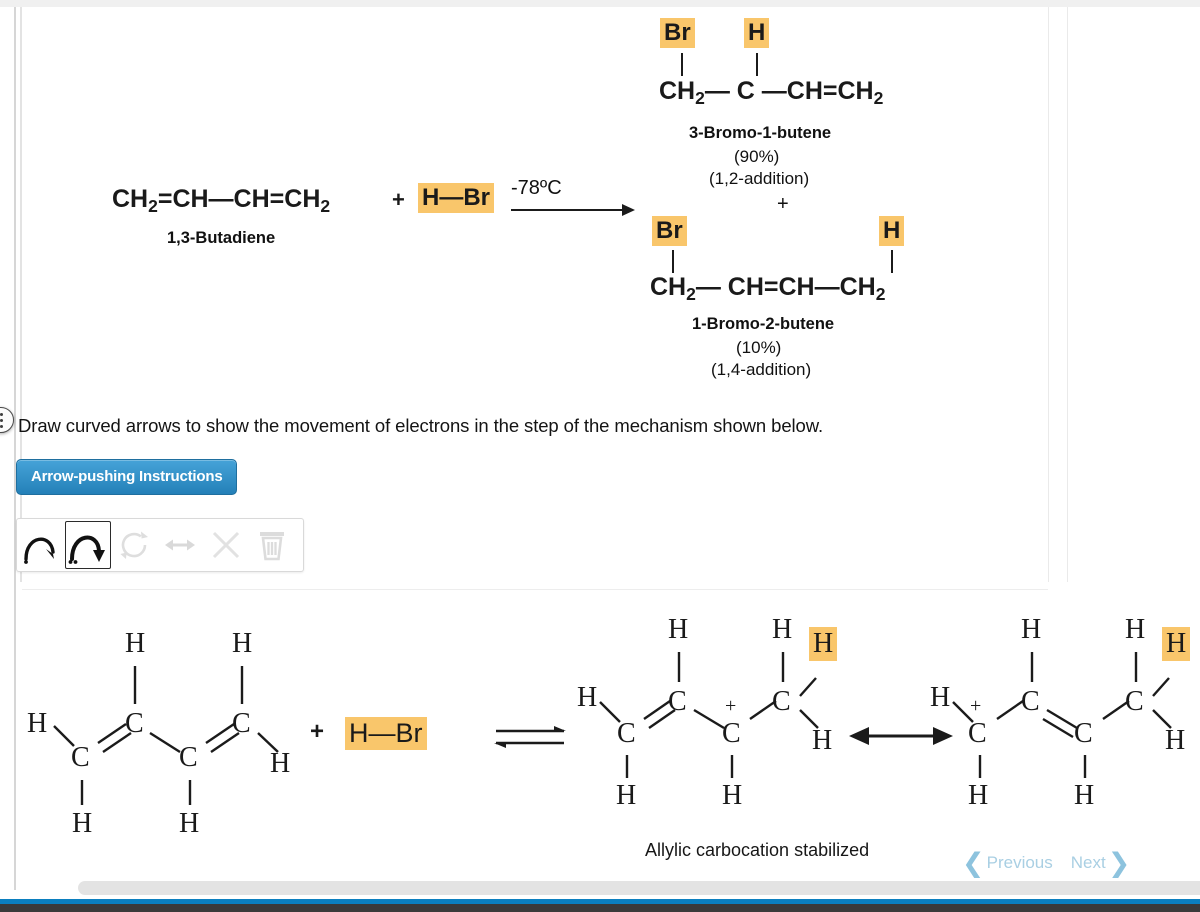  What do you see at coordinates (677, 33) in the screenshot?
I see `product1-br-substituent: Br` at bounding box center [677, 33].